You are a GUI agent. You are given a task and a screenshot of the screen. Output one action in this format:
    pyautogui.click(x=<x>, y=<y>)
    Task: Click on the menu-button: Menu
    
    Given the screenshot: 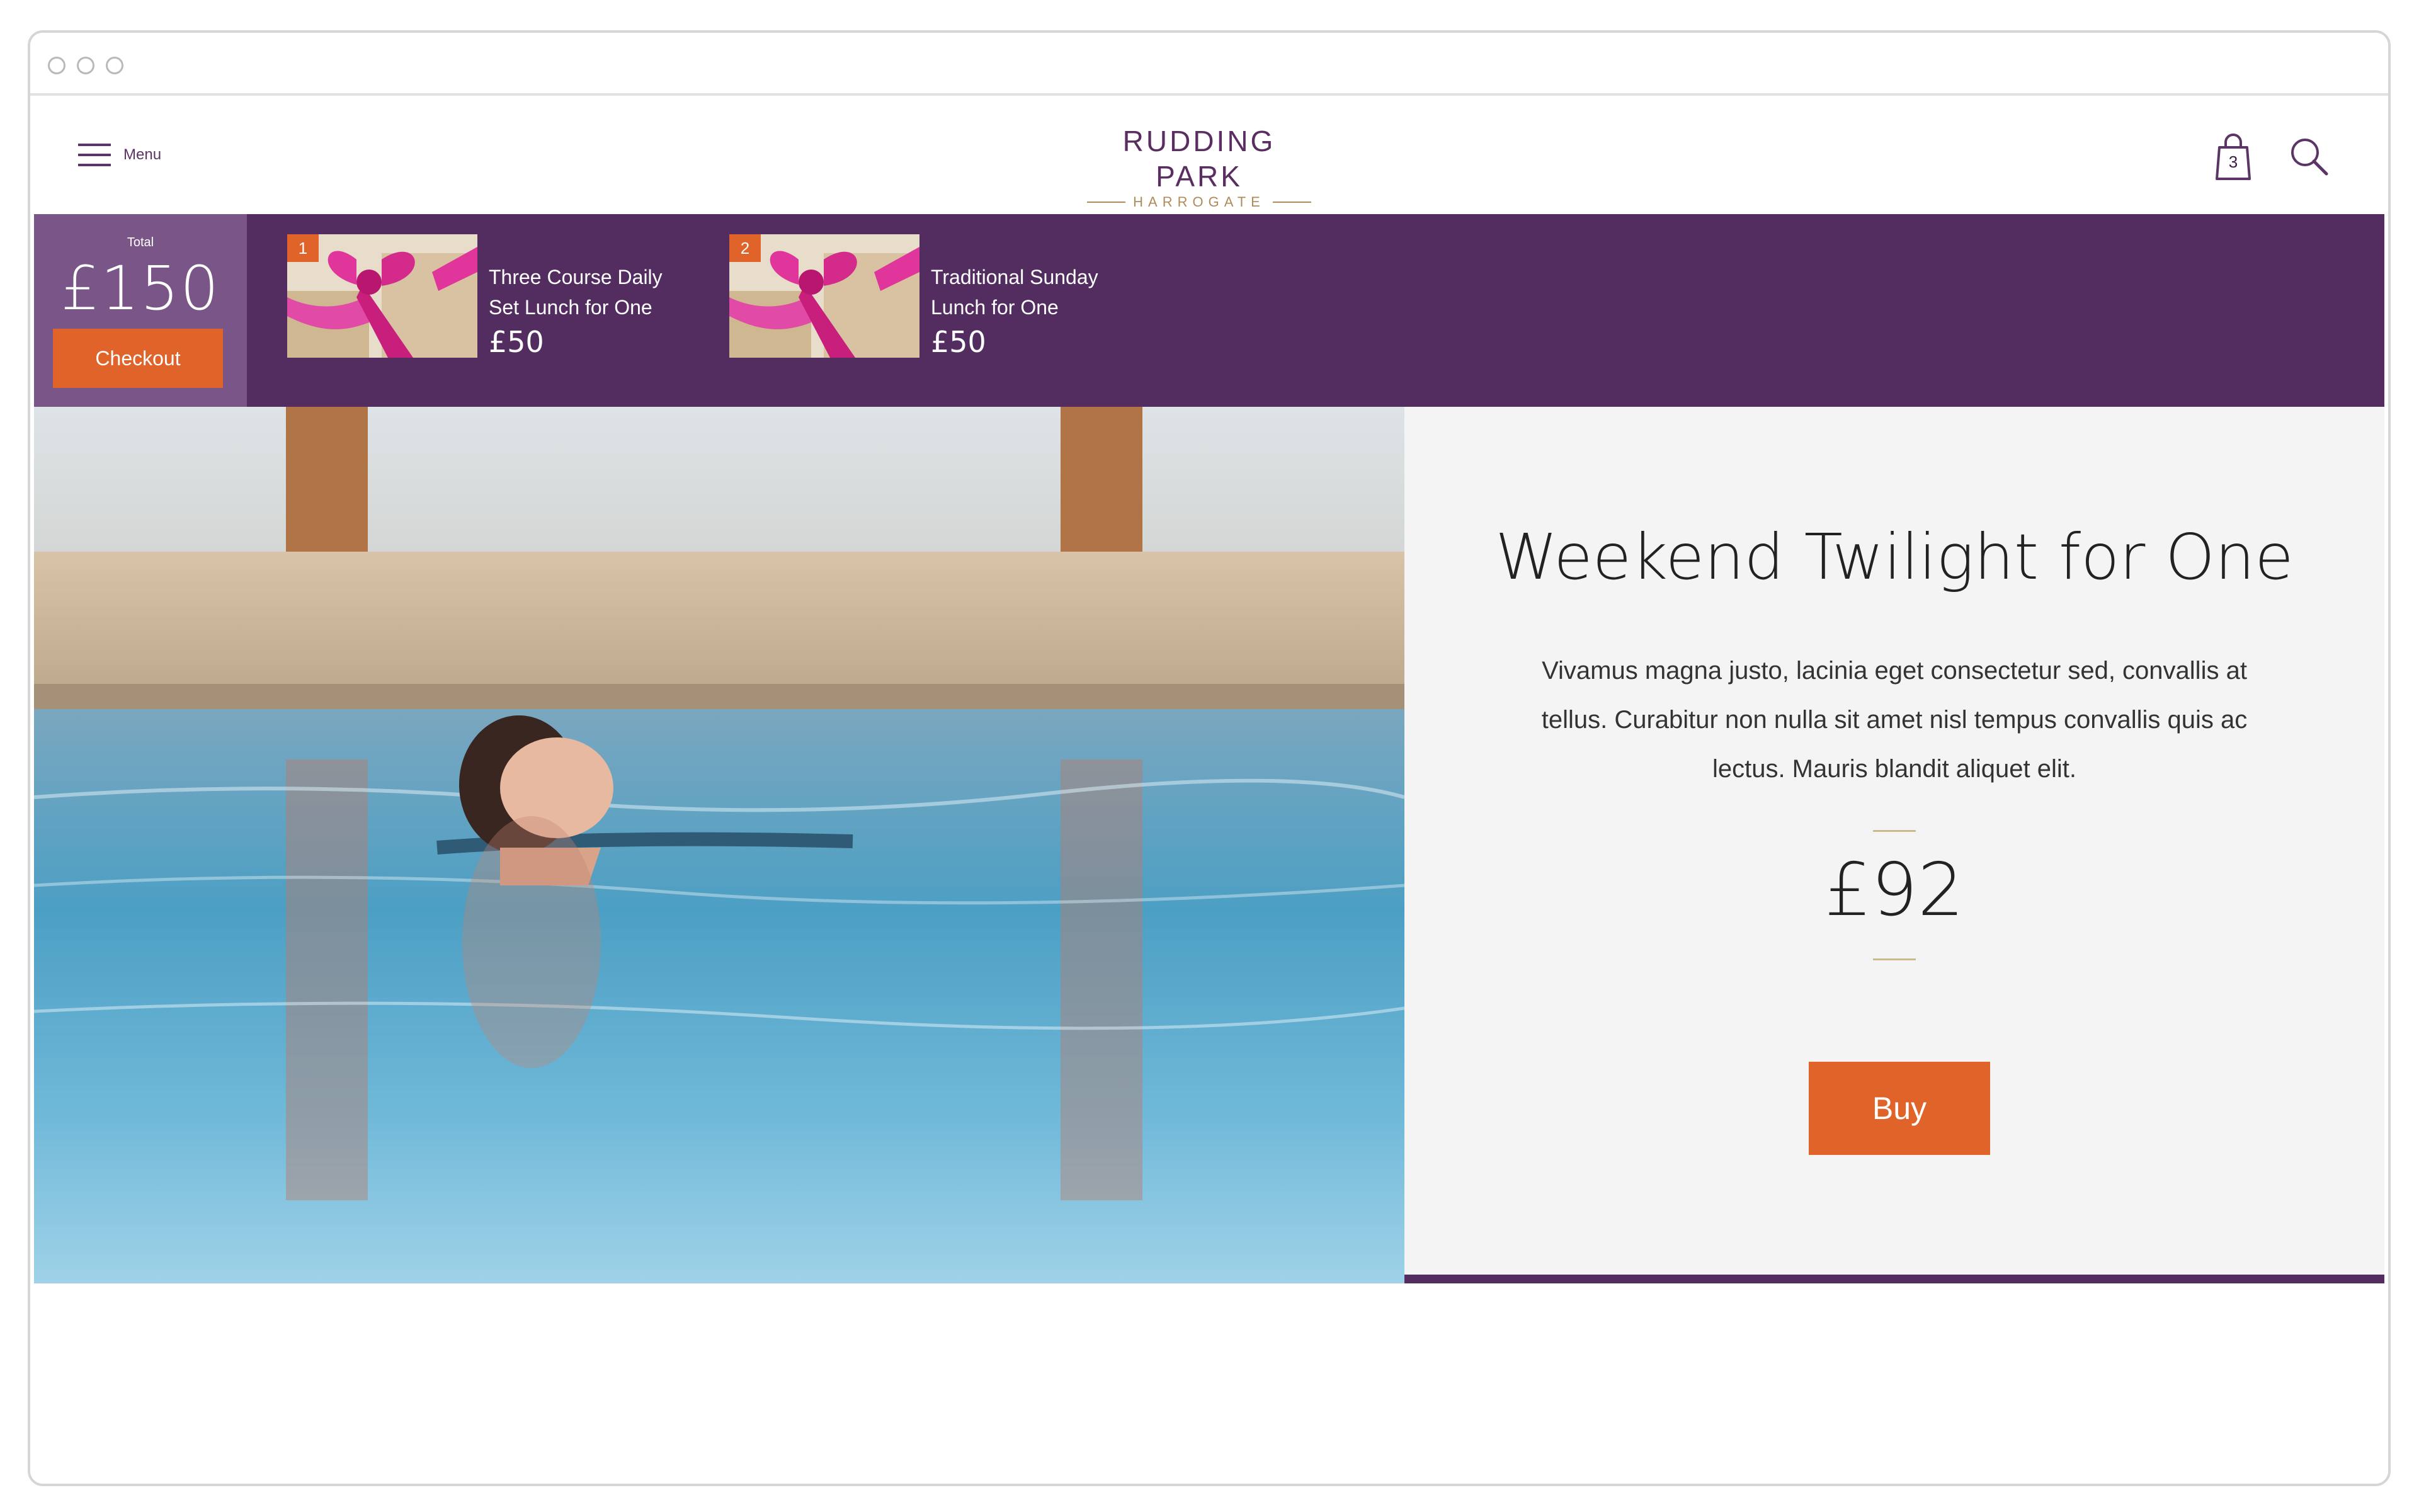 What is the action you would take?
    pyautogui.click(x=119, y=155)
    